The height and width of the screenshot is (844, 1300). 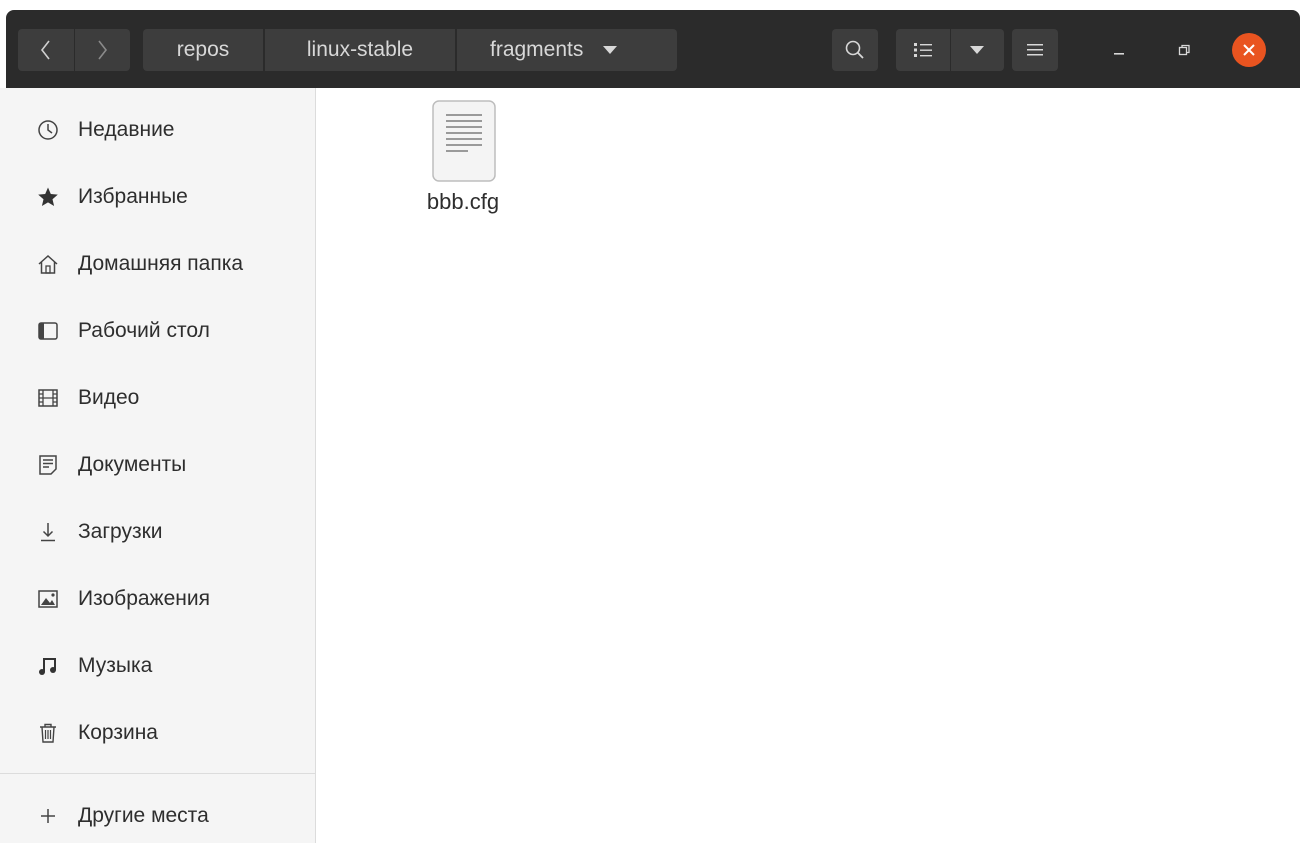 I want to click on sidebar-item-desktop: Рабочий стол, so click(x=158, y=331).